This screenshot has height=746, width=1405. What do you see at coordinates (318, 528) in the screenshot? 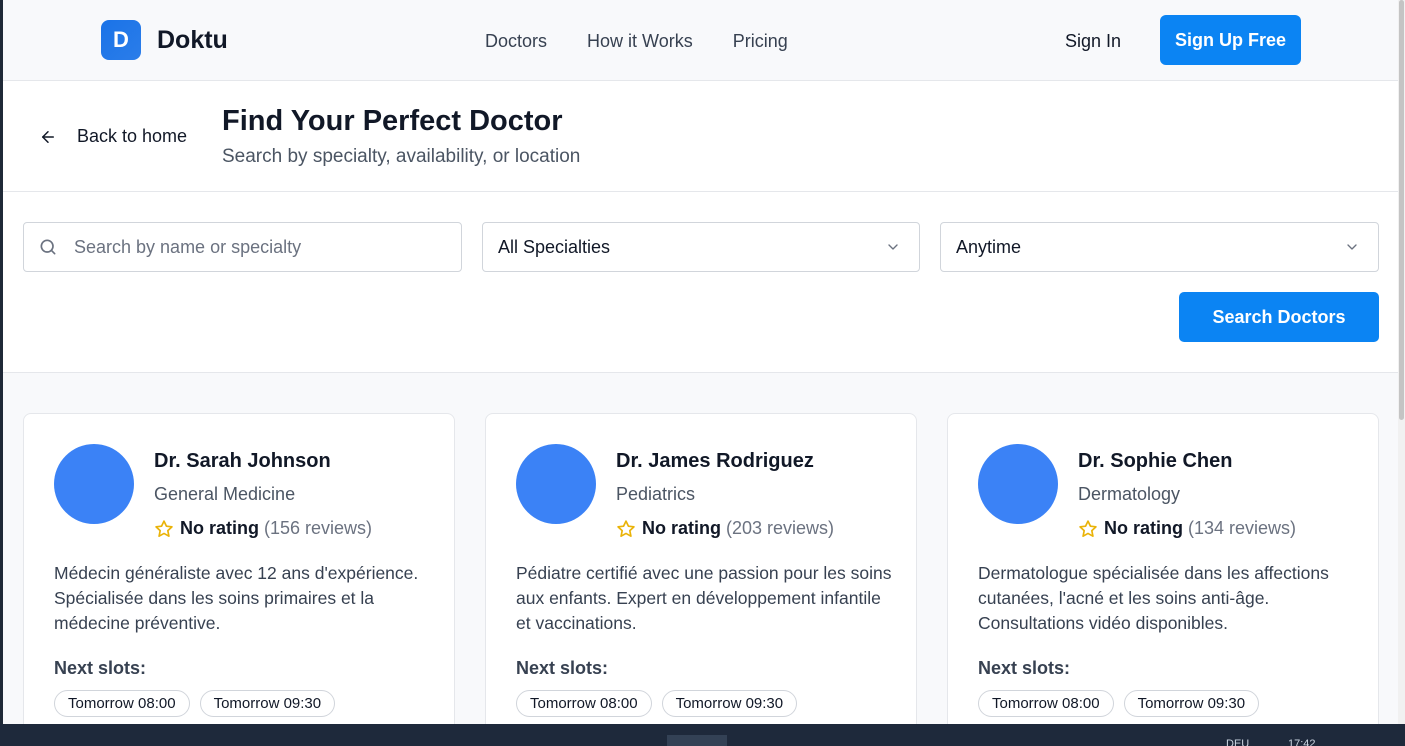
I see `review-count: (156 reviews)` at bounding box center [318, 528].